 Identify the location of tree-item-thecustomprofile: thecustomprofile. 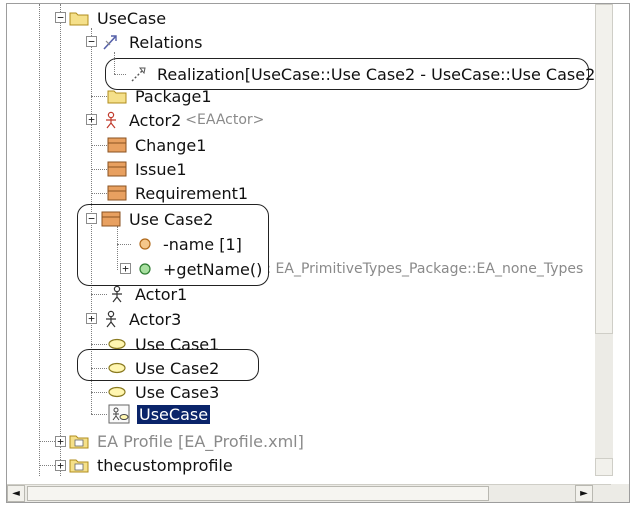
(152, 464).